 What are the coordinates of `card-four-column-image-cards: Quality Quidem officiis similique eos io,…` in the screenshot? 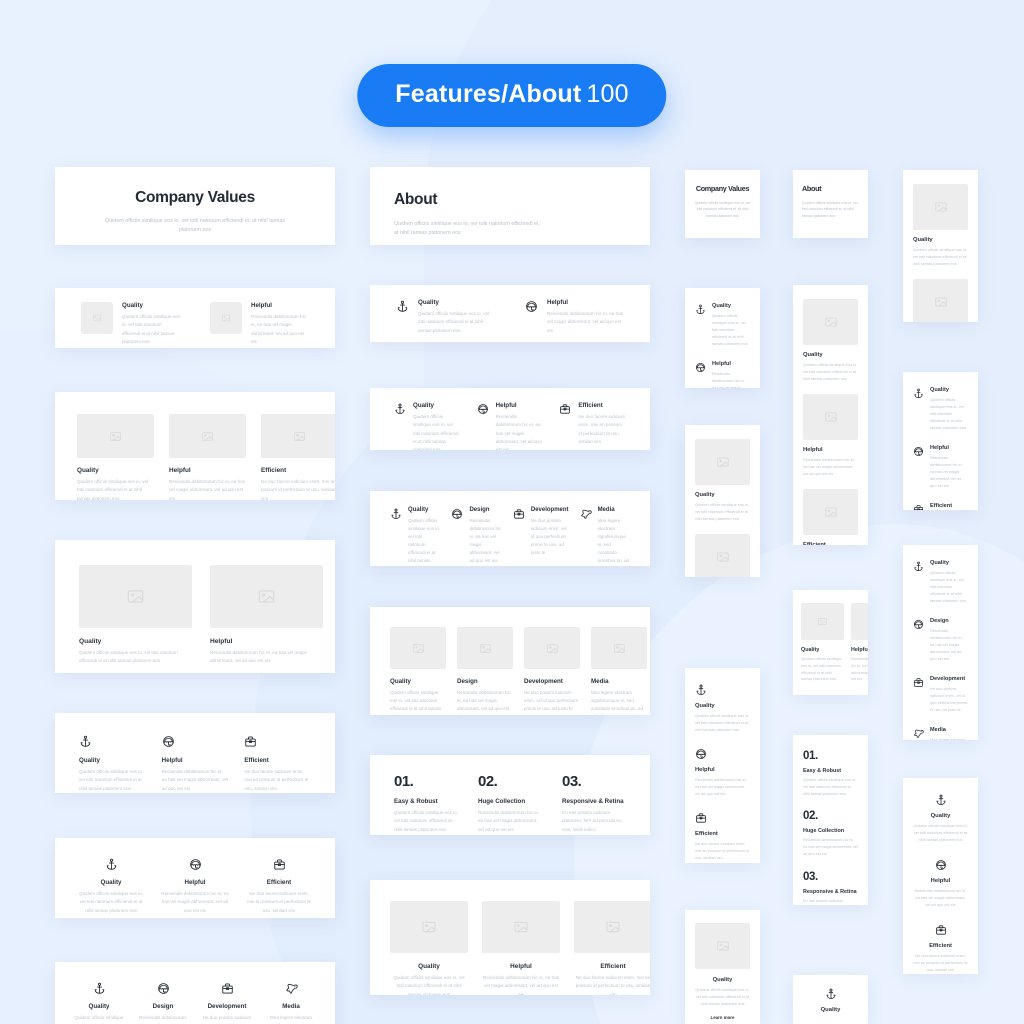 It's located at (510, 661).